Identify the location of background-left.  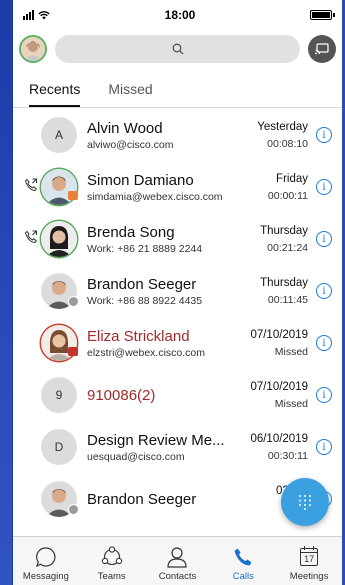
(6, 292).